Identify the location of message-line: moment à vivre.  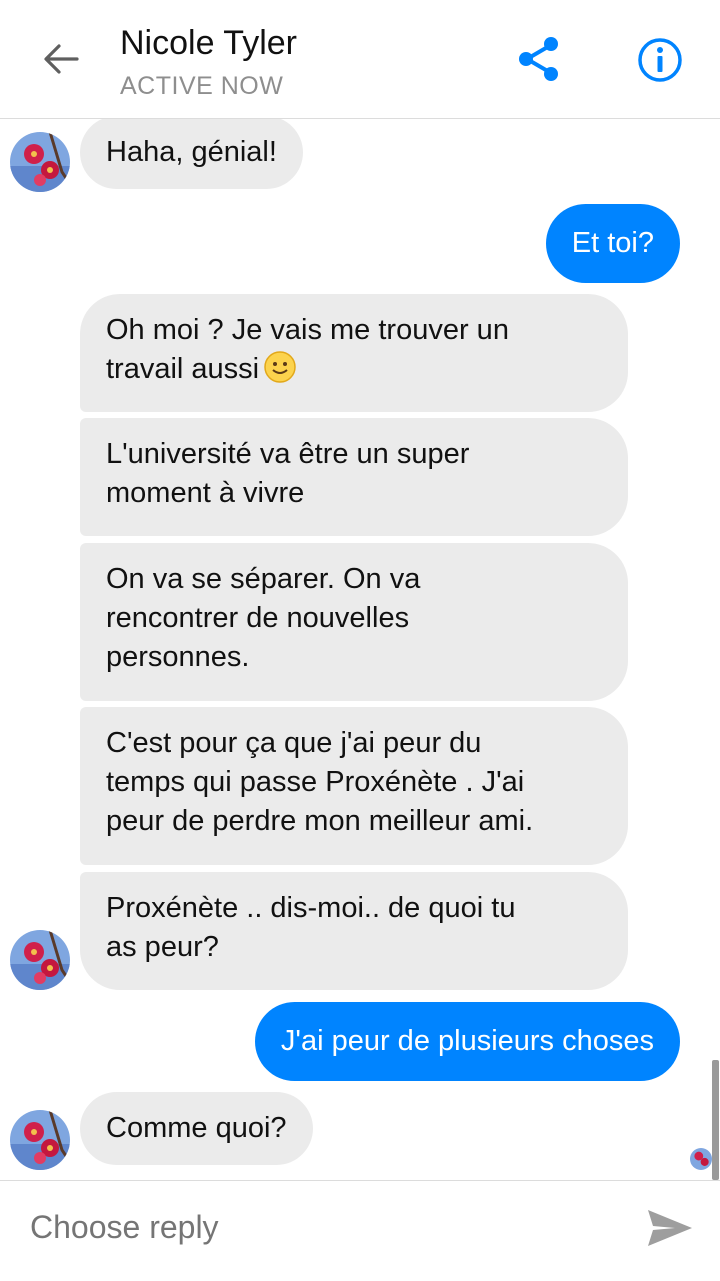
(205, 493).